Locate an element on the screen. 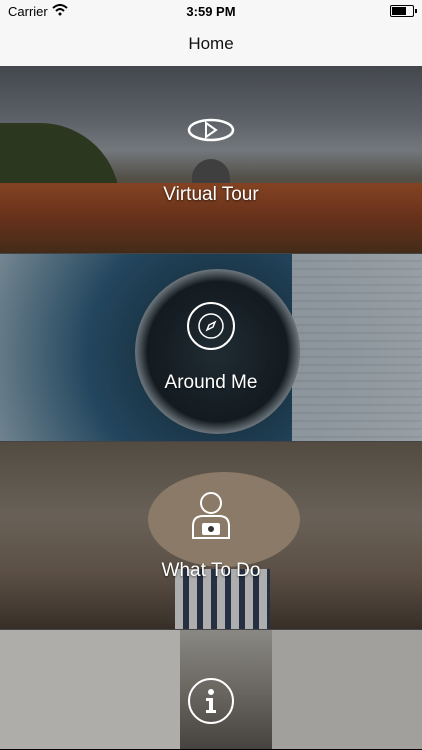  virtual-tour-label: Virtual Tour is located at coordinates (211, 194).